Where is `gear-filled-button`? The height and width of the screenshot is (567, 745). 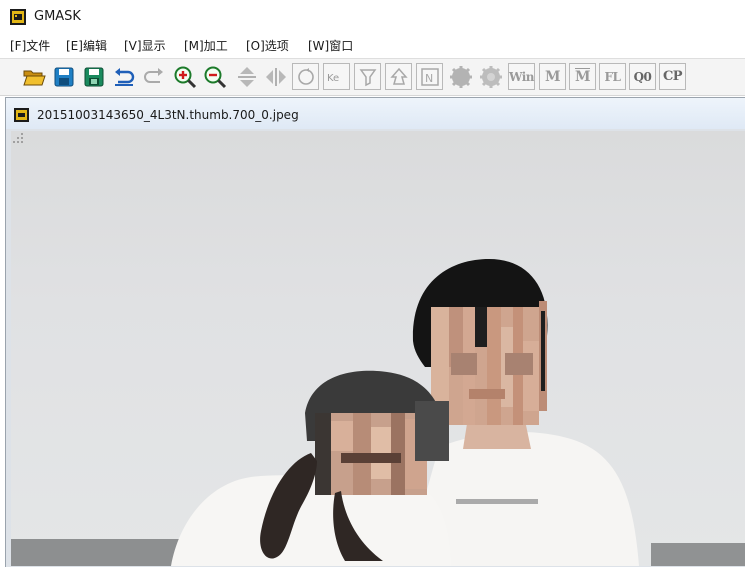
gear-filled-button is located at coordinates (460, 76).